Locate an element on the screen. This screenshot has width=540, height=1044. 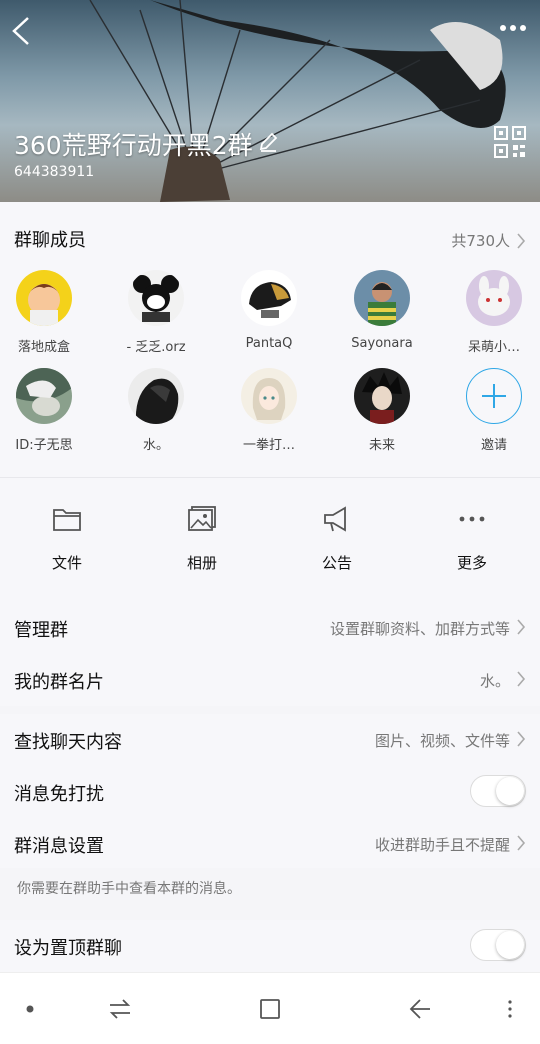
files-button: 文件 is located at coordinates (67, 538).